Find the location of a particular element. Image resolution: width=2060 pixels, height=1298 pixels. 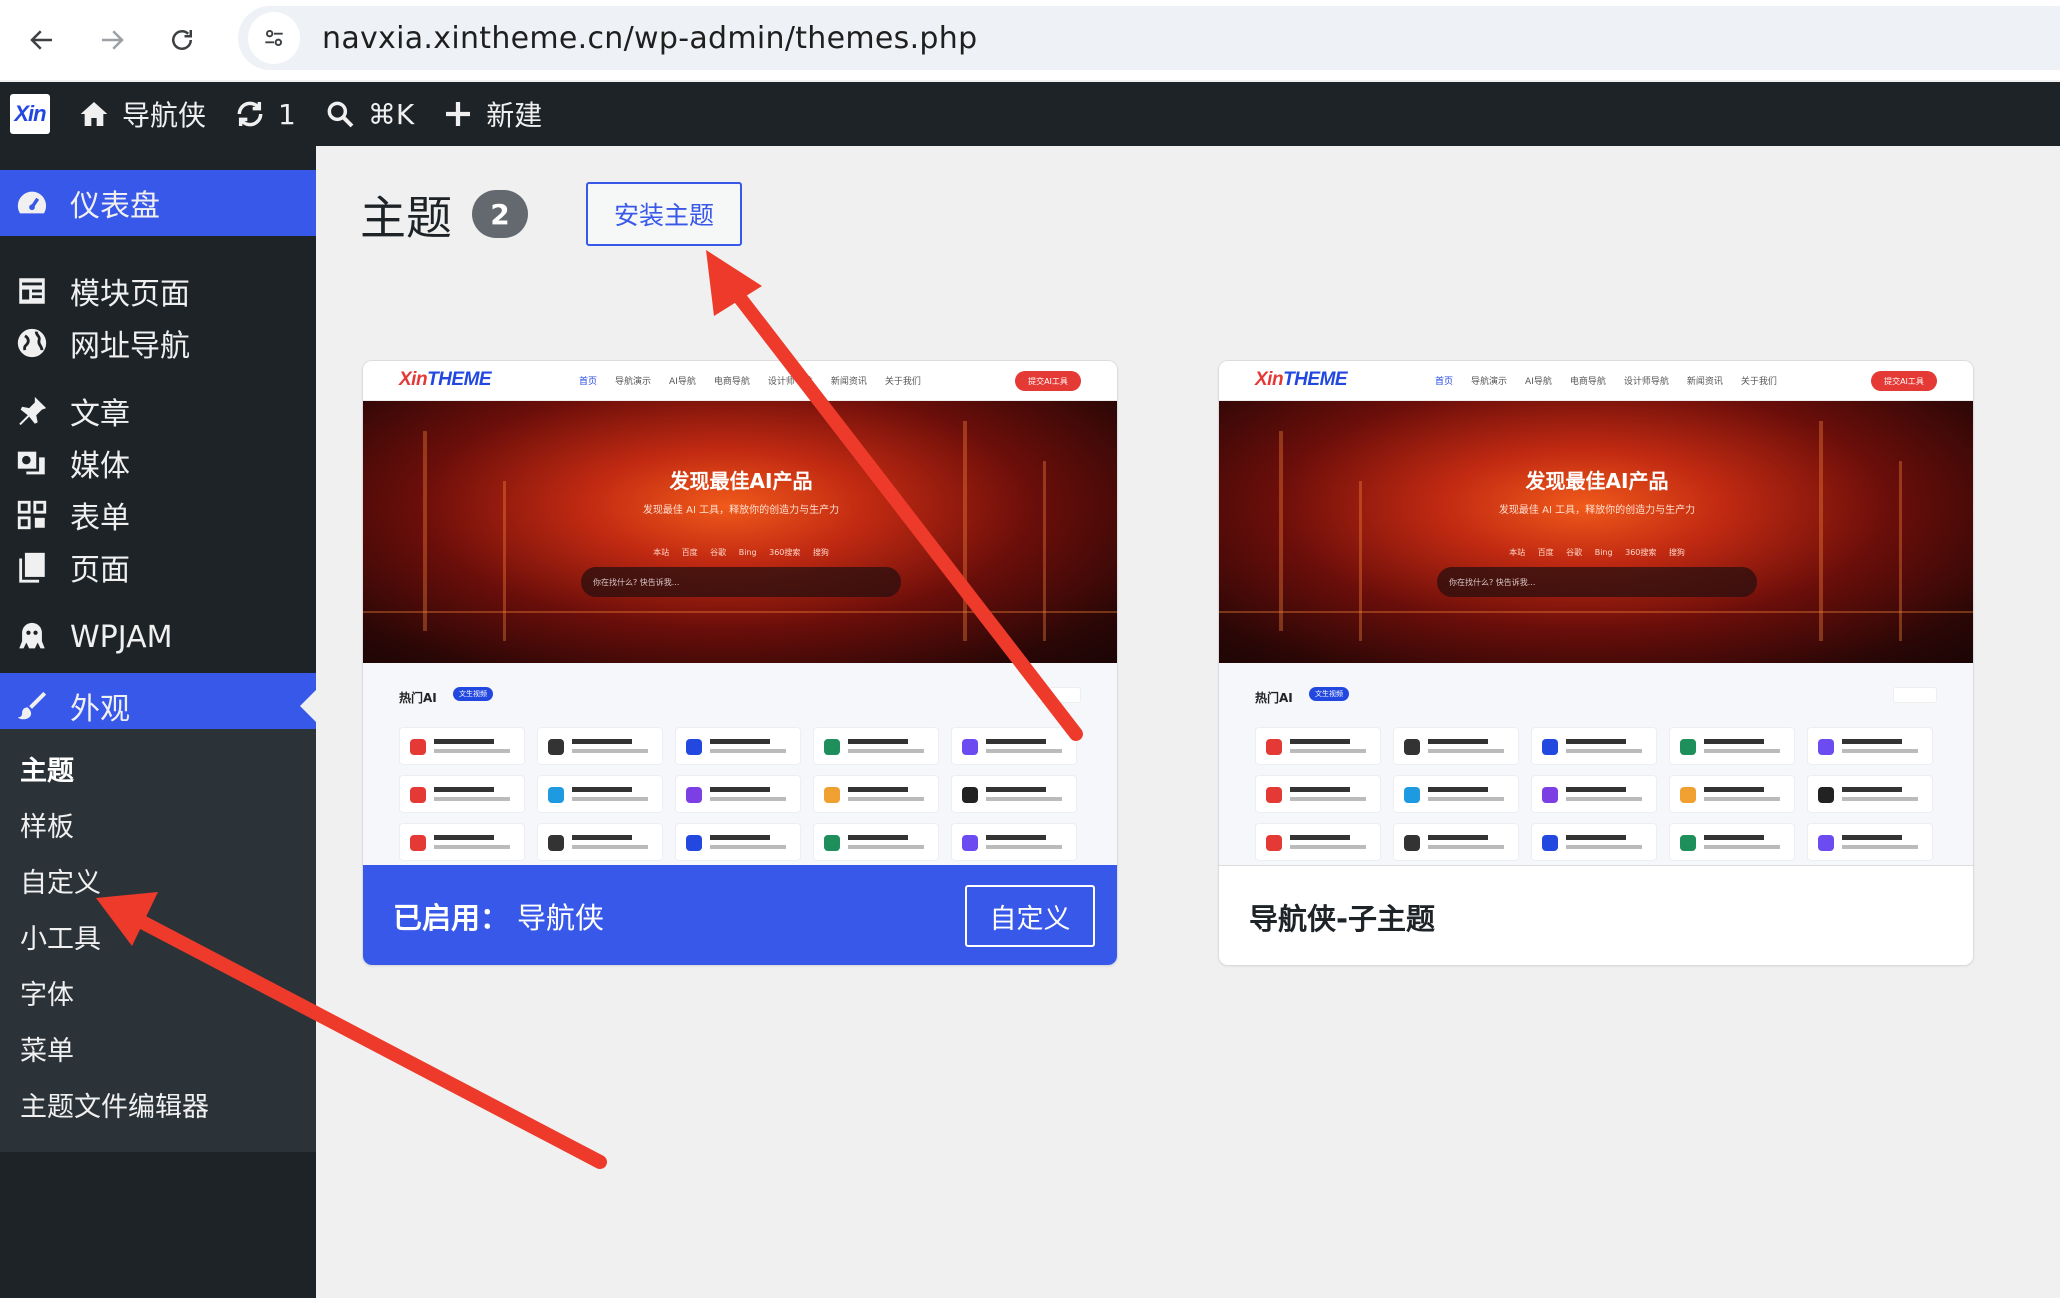

command-palette-button: ⌘K is located at coordinates (369, 114).